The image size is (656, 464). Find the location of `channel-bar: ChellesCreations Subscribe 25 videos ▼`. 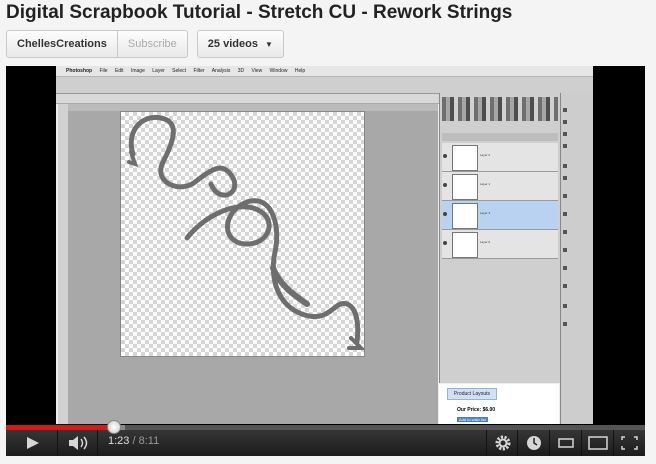

channel-bar: ChellesCreations Subscribe 25 videos ▼ is located at coordinates (145, 45).